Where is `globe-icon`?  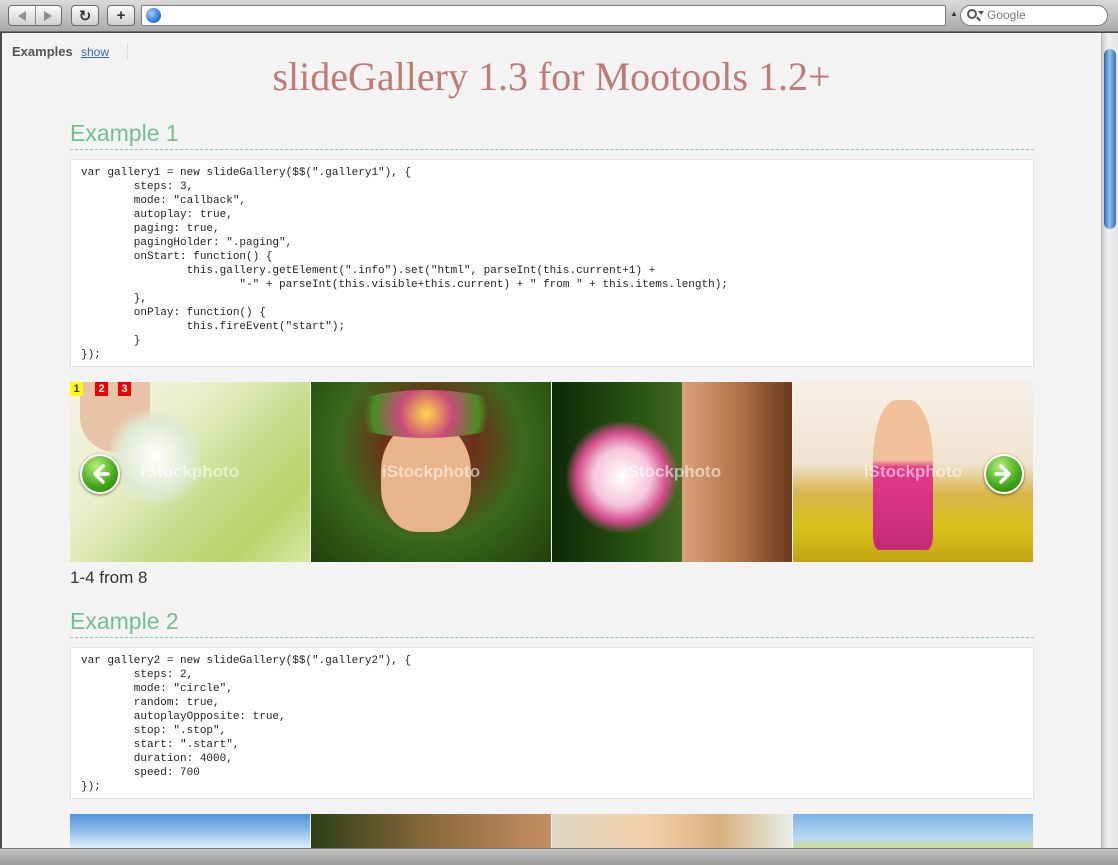
globe-icon is located at coordinates (153, 15).